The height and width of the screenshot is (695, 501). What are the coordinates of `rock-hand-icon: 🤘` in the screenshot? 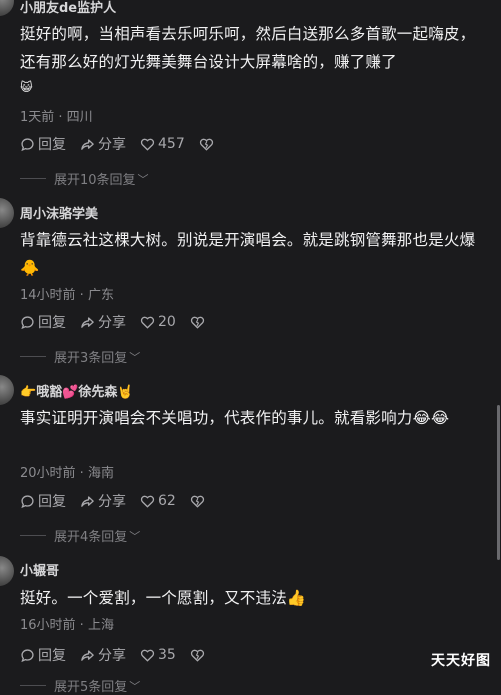 It's located at (125, 392).